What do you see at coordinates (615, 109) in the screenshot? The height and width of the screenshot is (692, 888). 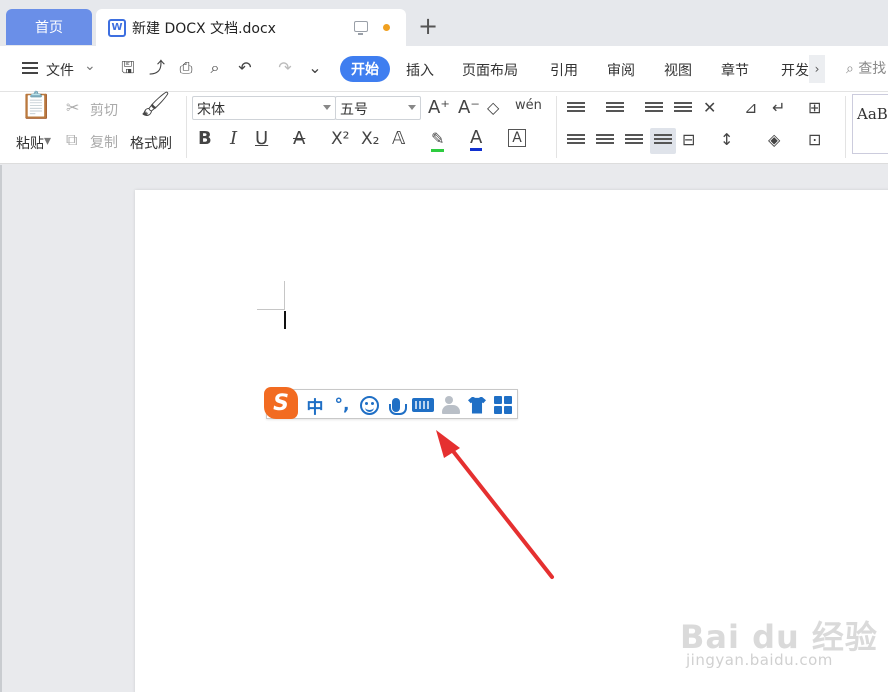 I see `numbered-list-icon` at bounding box center [615, 109].